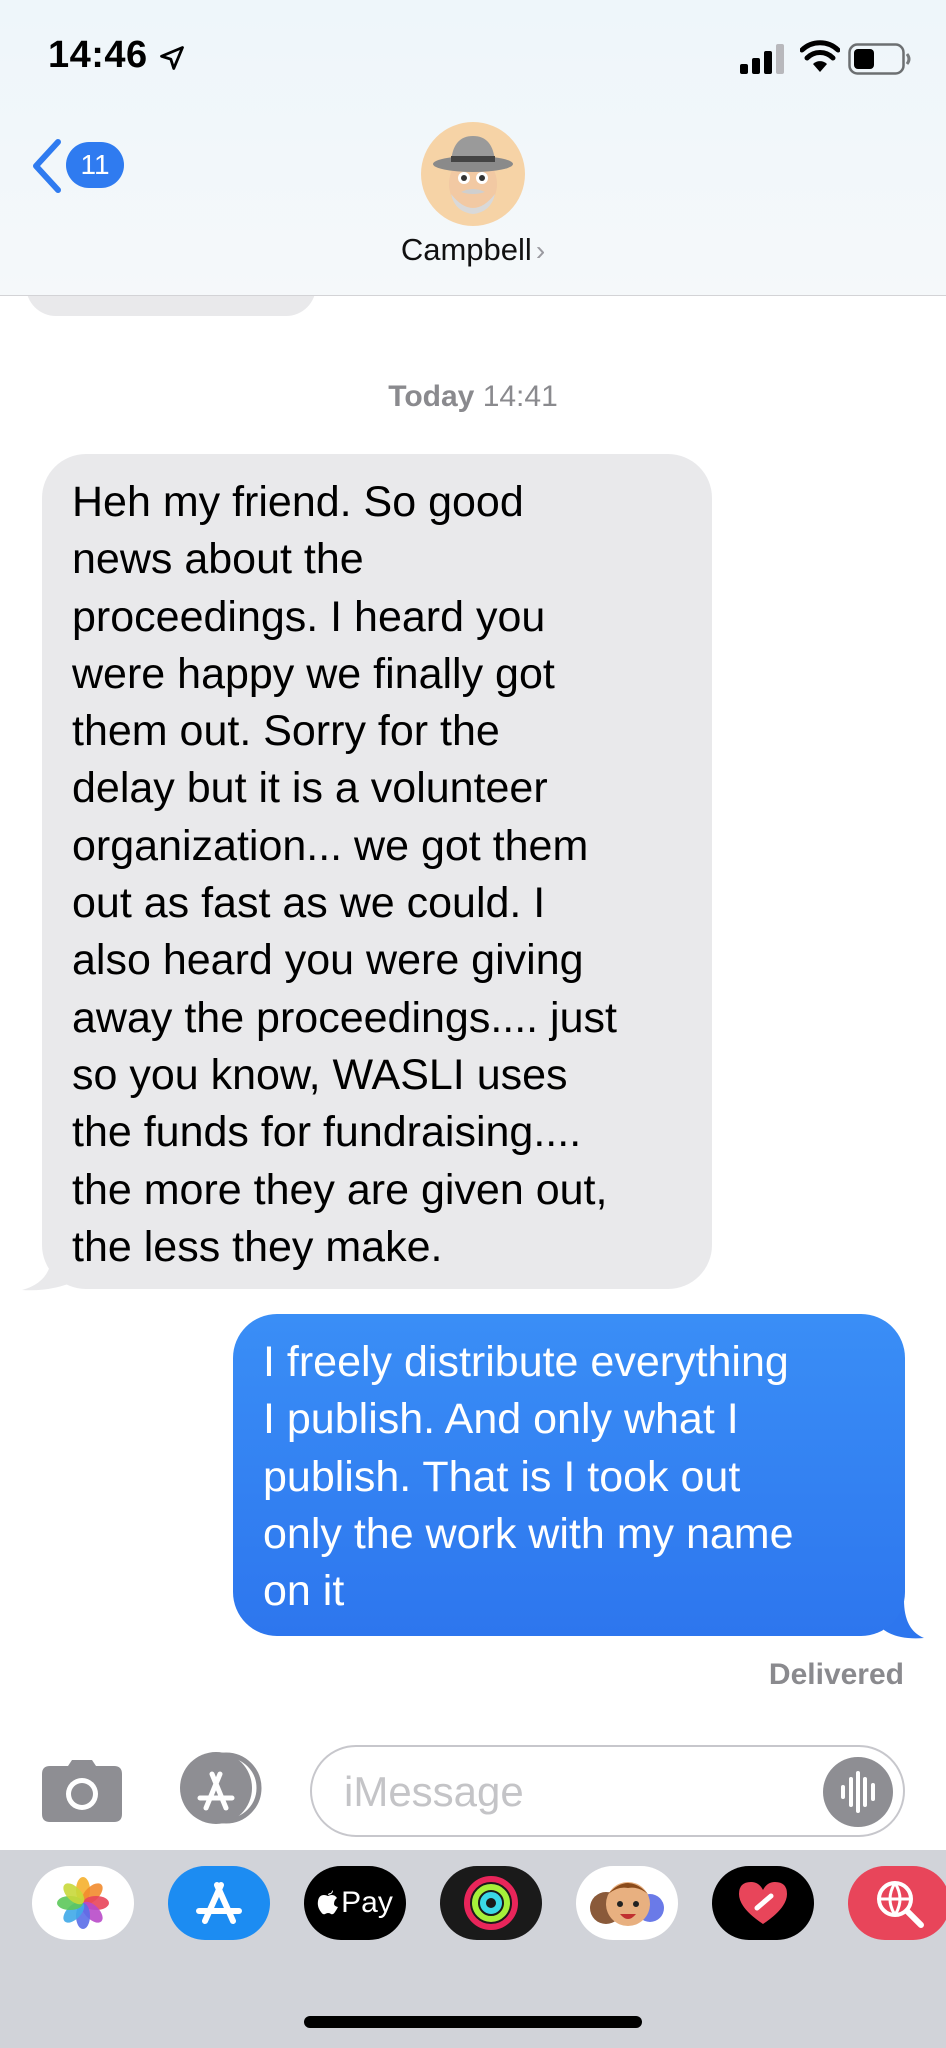  What do you see at coordinates (528, 1533) in the screenshot?
I see `message-line: only the work with my name` at bounding box center [528, 1533].